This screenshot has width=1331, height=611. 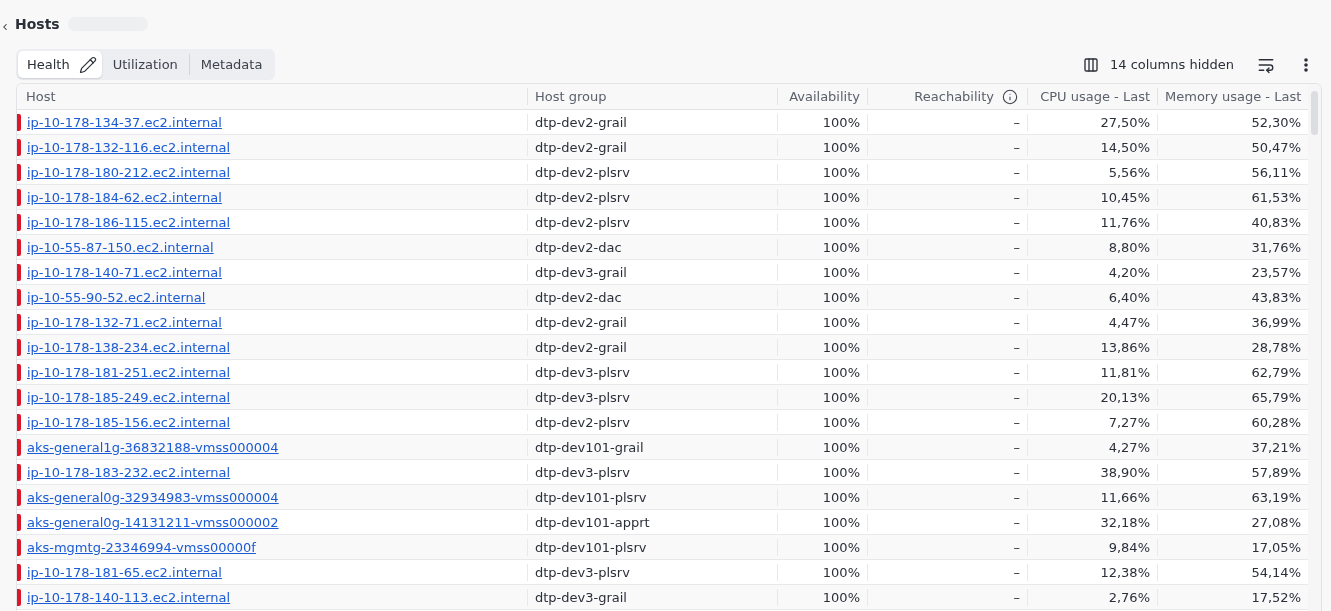 What do you see at coordinates (124, 272) in the screenshot?
I see `host-link: ip-10-178-140-71.ec2.internal` at bounding box center [124, 272].